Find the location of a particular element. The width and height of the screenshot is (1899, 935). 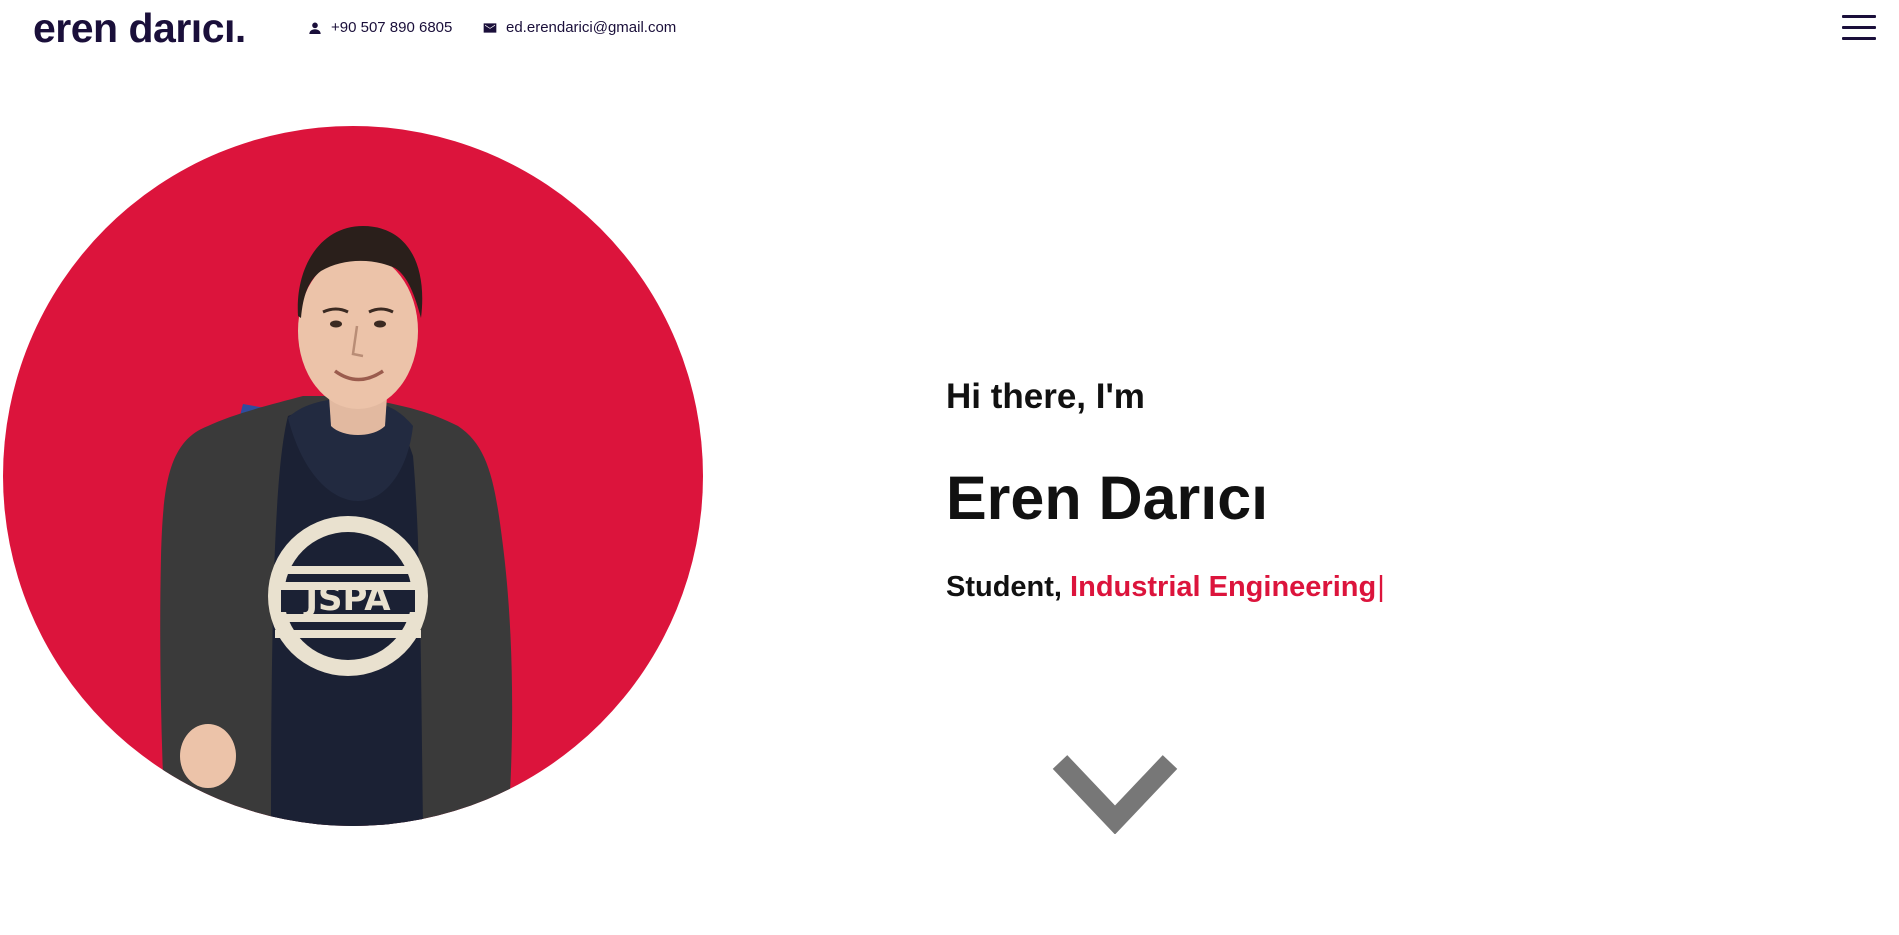

phone-contact-link: +90 507 890 6805 is located at coordinates (379, 28).